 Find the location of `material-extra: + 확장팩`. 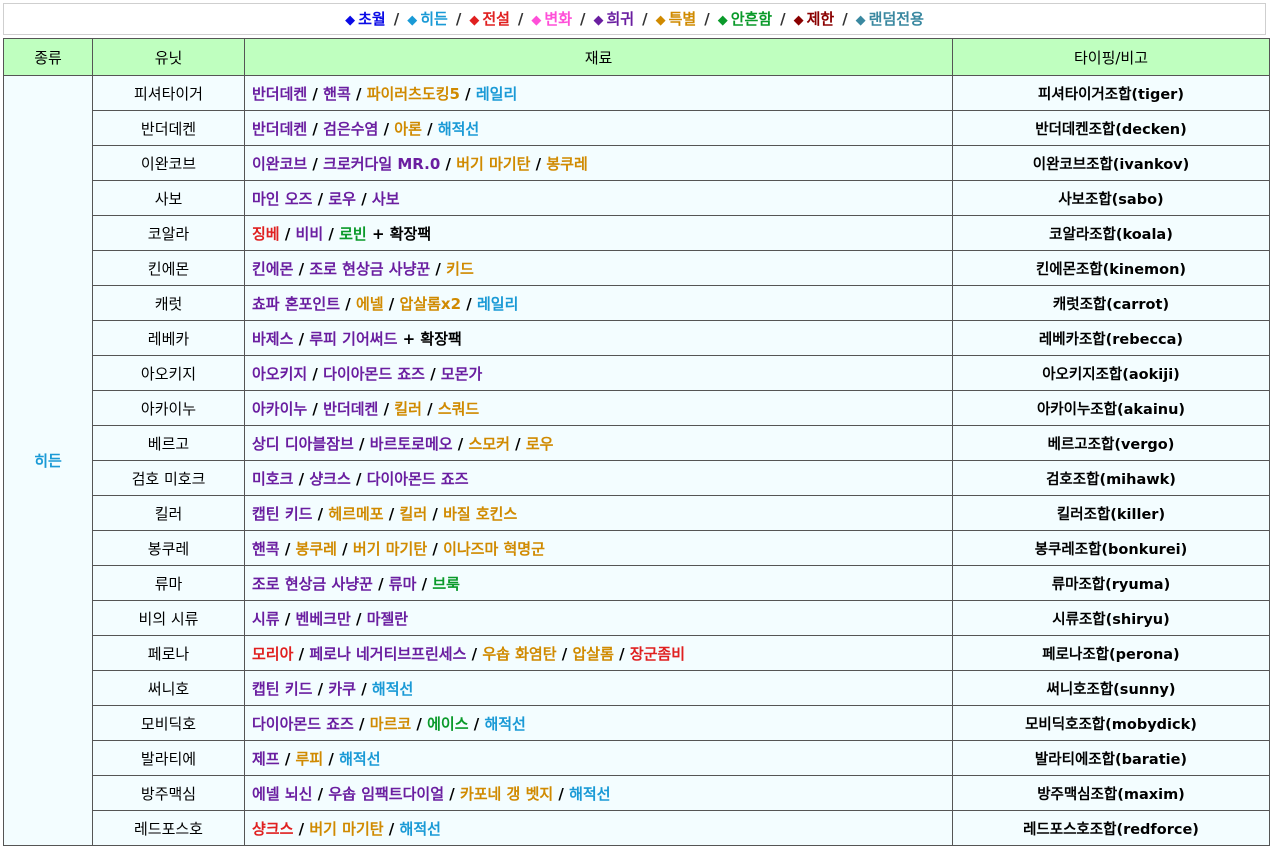

material-extra: + 확장팩 is located at coordinates (401, 233).